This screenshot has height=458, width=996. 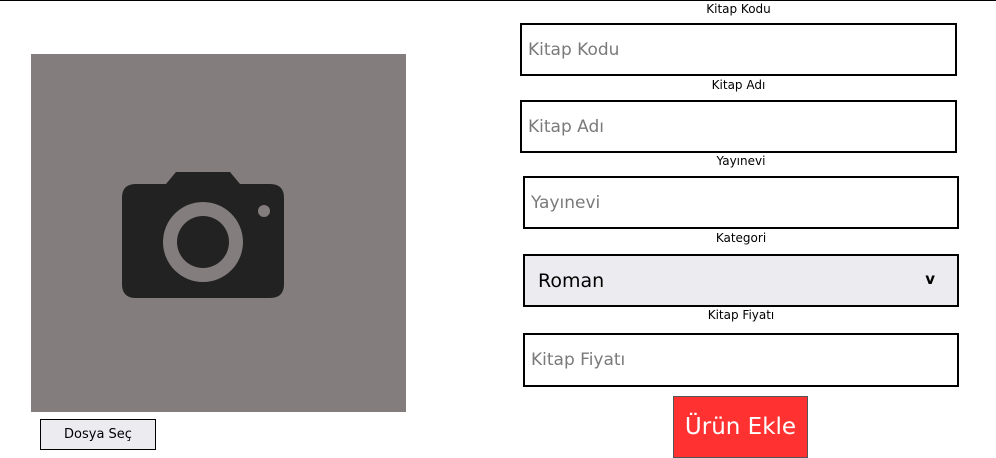 What do you see at coordinates (741, 161) in the screenshot?
I see `publisher-label: Yayınevi` at bounding box center [741, 161].